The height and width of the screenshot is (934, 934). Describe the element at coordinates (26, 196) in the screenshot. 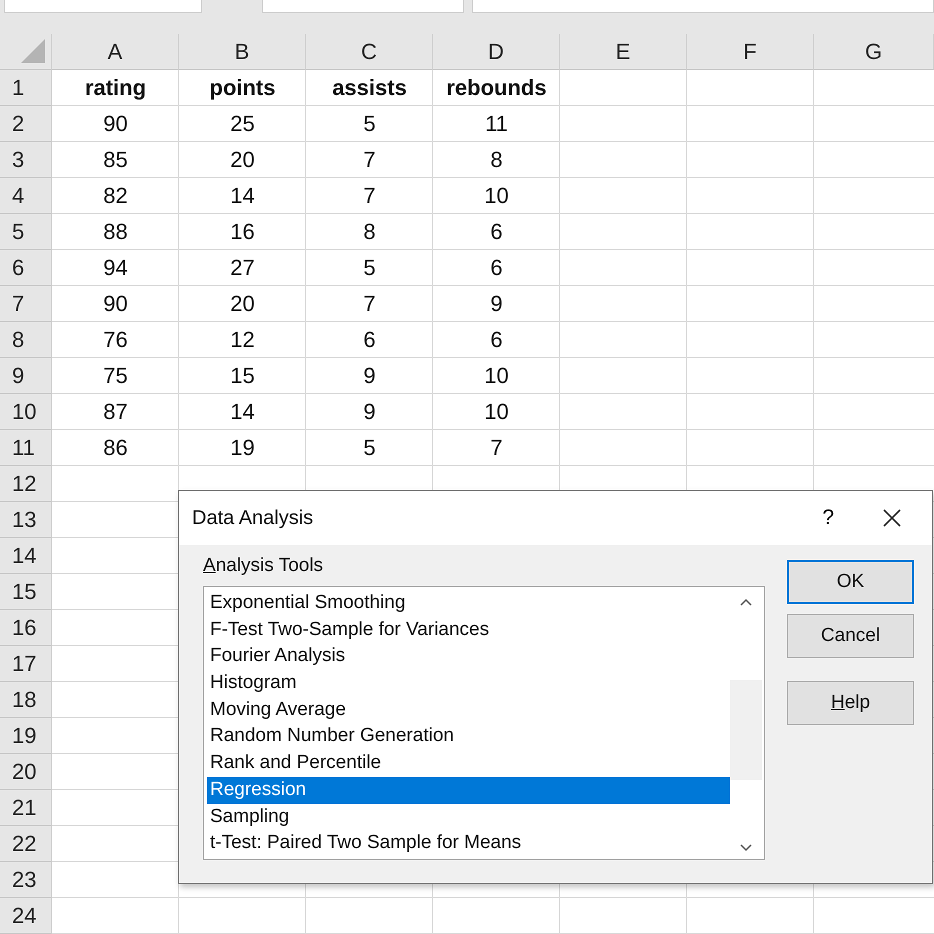

I see `row-header: 4` at that location.